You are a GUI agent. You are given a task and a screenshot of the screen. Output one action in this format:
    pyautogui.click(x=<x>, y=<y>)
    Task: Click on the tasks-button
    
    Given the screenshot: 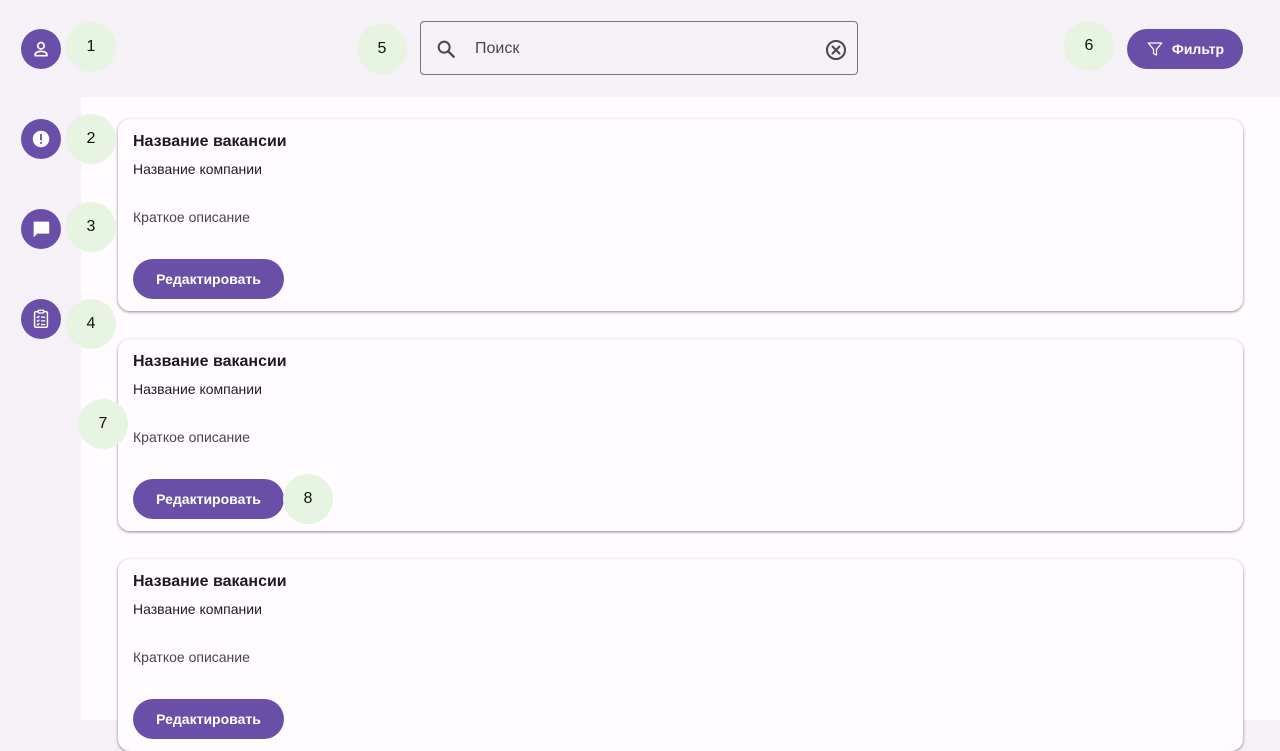 What is the action you would take?
    pyautogui.click(x=41, y=319)
    